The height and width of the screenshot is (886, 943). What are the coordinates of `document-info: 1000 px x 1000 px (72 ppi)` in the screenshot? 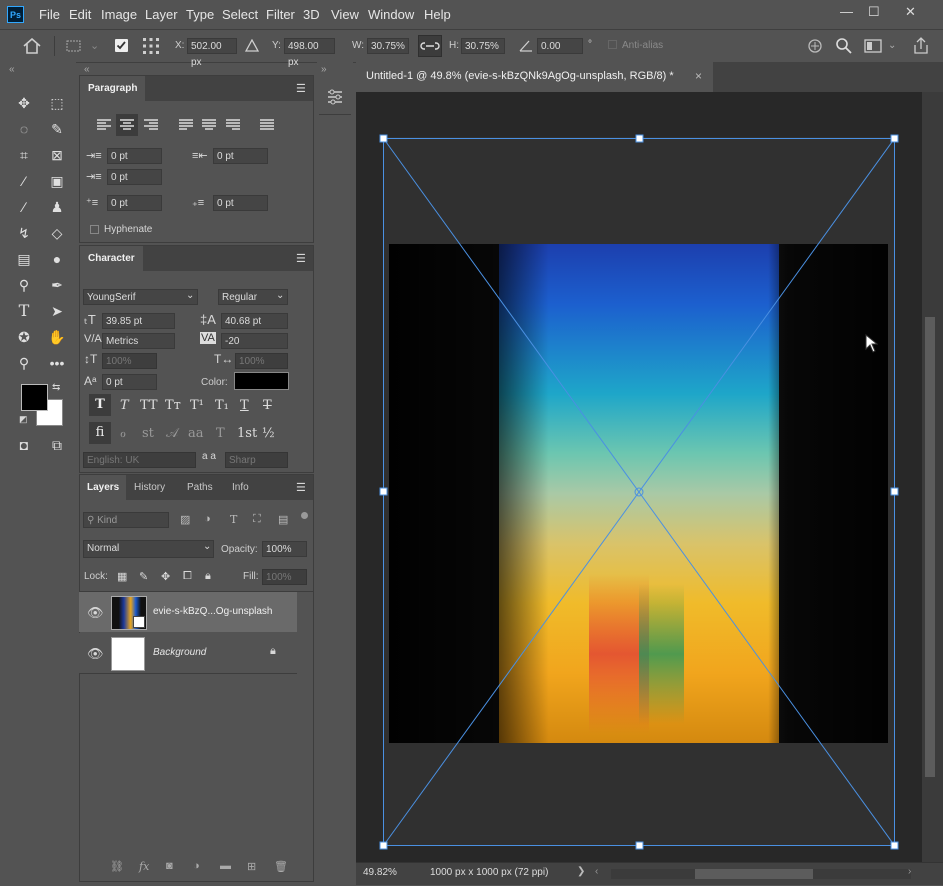 It's located at (489, 872).